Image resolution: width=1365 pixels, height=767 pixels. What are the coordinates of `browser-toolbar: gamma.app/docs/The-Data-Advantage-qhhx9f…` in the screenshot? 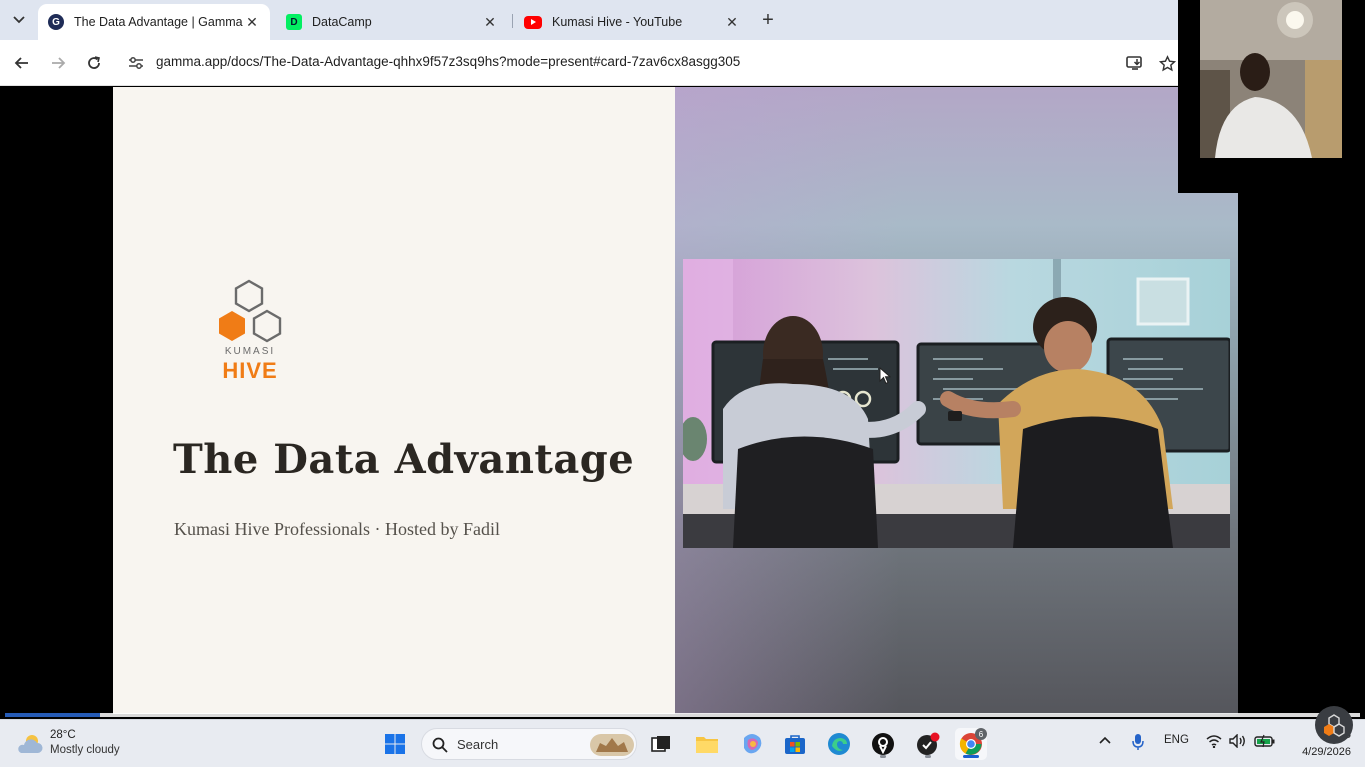 It's located at (589, 63).